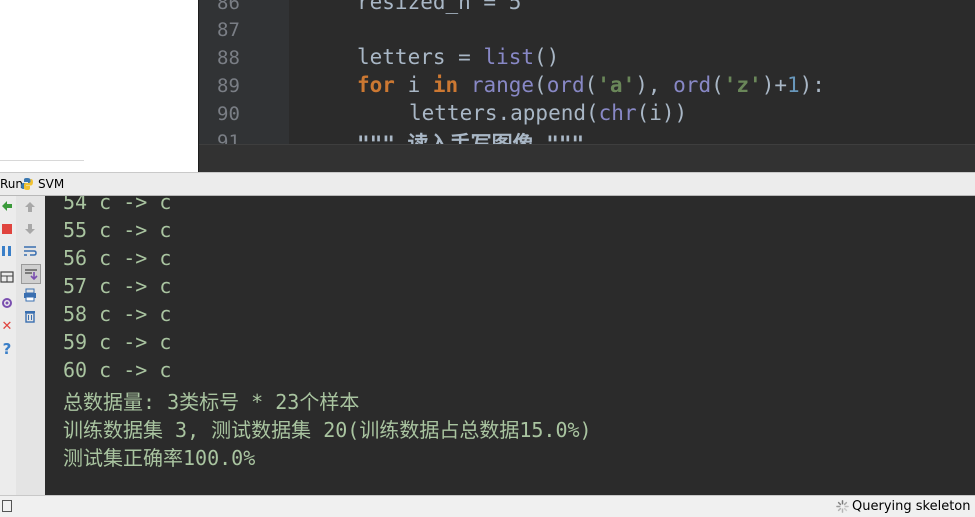  I want to click on code-token: (i)), so click(662, 113).